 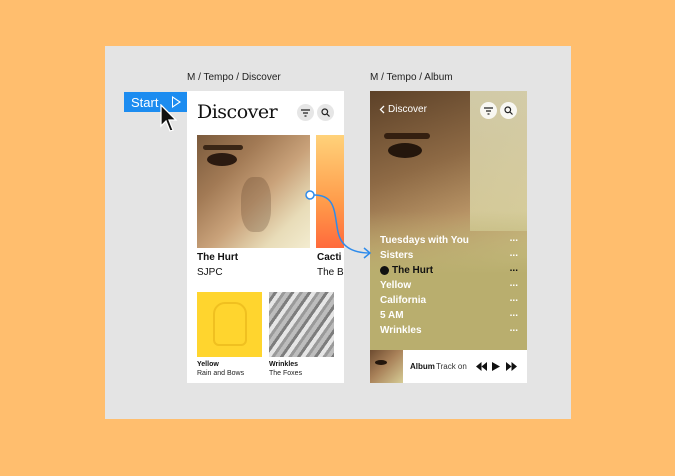 What do you see at coordinates (286, 373) in the screenshot?
I see `album-artist: The Foxes` at bounding box center [286, 373].